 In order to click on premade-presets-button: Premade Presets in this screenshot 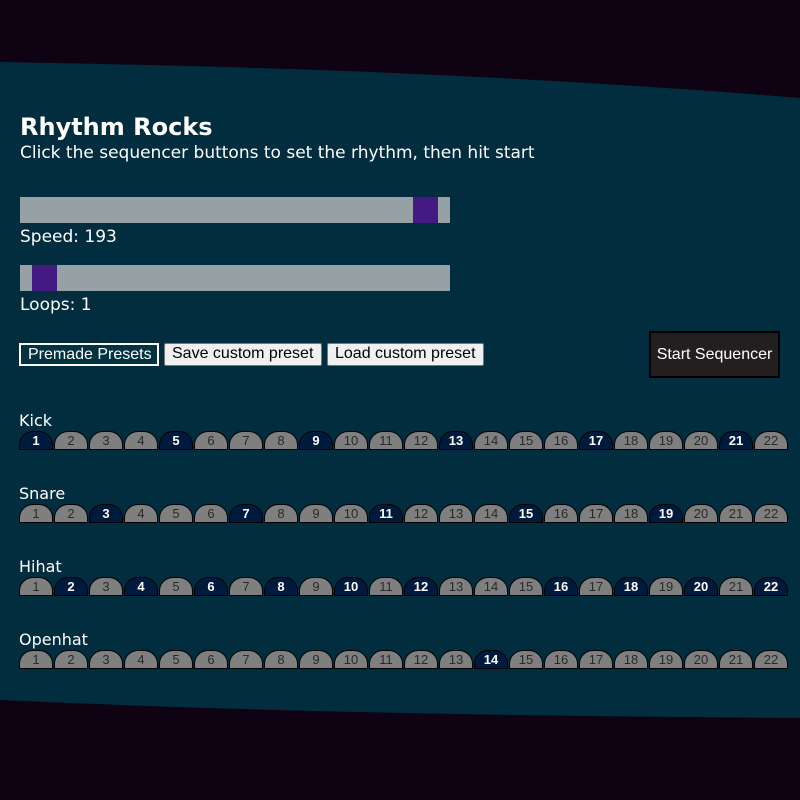, I will do `click(89, 354)`.